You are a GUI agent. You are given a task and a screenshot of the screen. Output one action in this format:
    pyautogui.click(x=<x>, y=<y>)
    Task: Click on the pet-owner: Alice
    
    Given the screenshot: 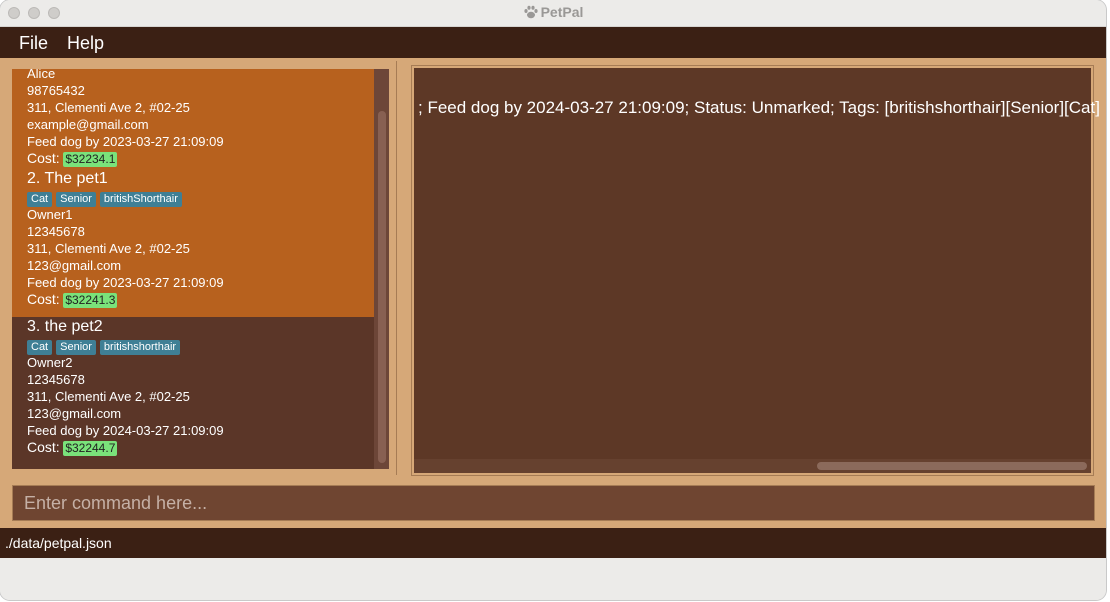 What is the action you would take?
    pyautogui.click(x=41, y=75)
    